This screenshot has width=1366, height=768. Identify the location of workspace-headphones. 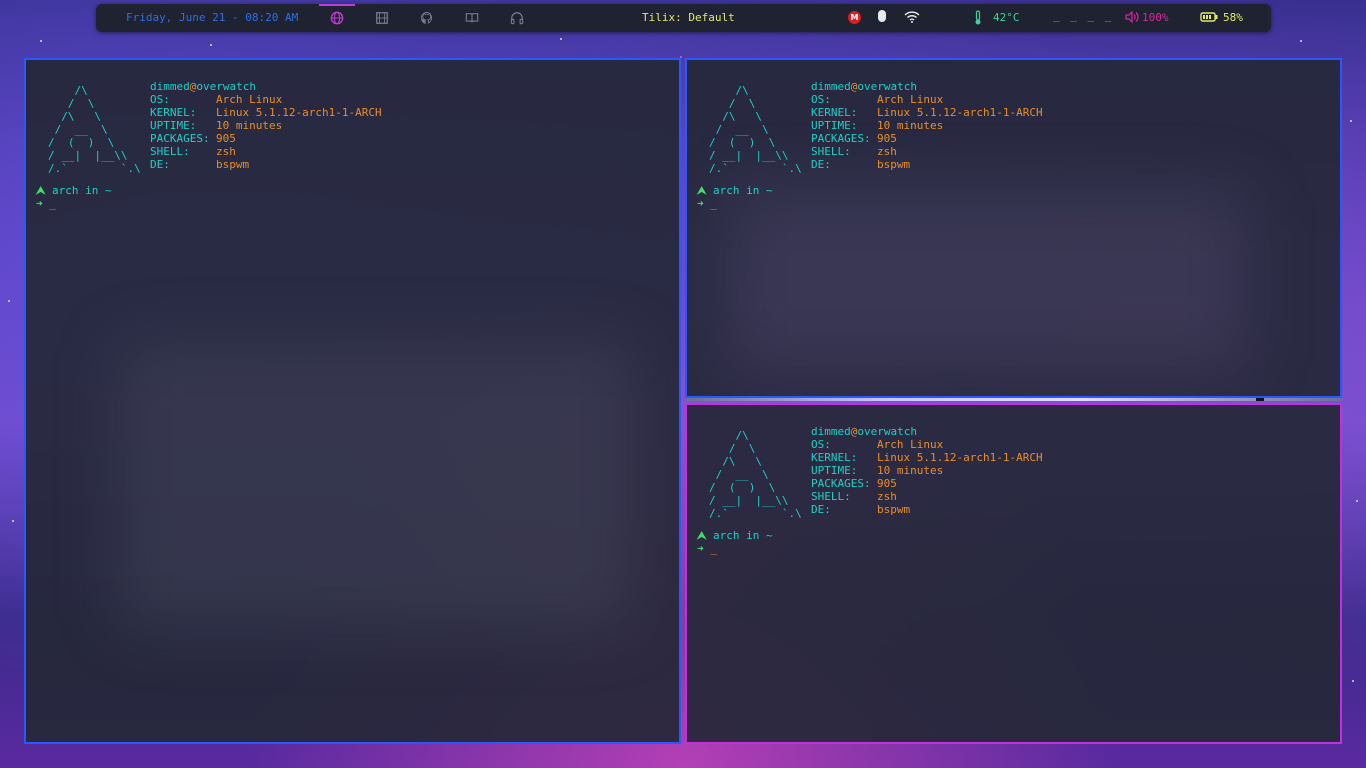
(517, 18).